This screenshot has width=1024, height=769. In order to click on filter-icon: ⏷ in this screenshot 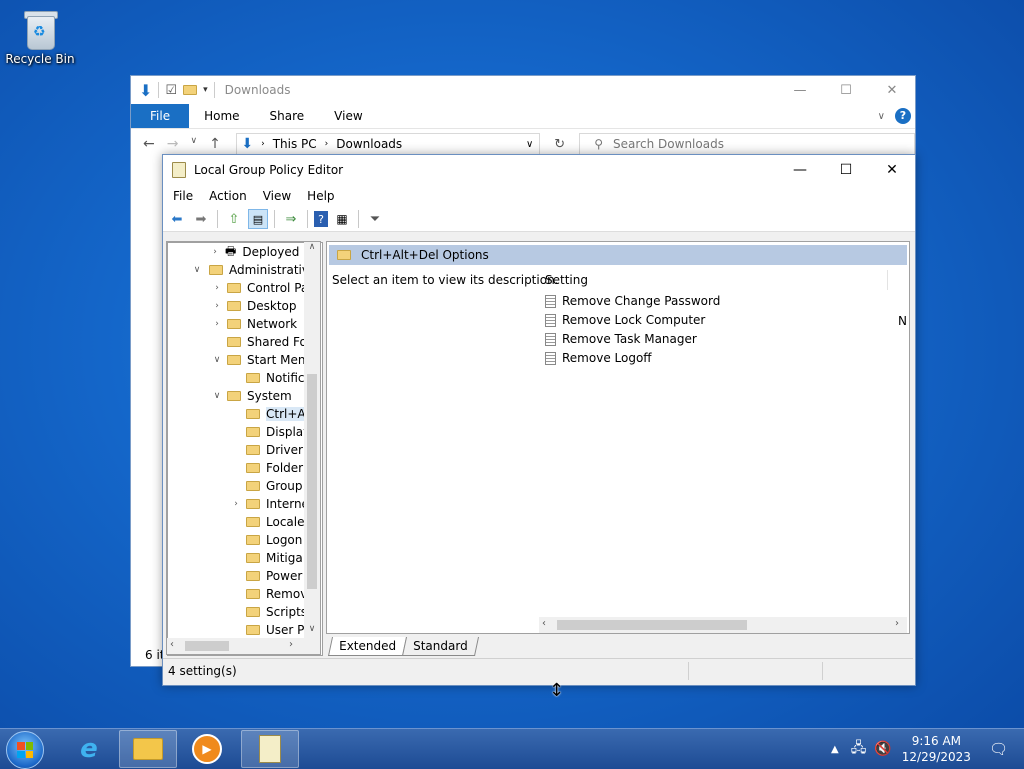, I will do `click(375, 219)`.